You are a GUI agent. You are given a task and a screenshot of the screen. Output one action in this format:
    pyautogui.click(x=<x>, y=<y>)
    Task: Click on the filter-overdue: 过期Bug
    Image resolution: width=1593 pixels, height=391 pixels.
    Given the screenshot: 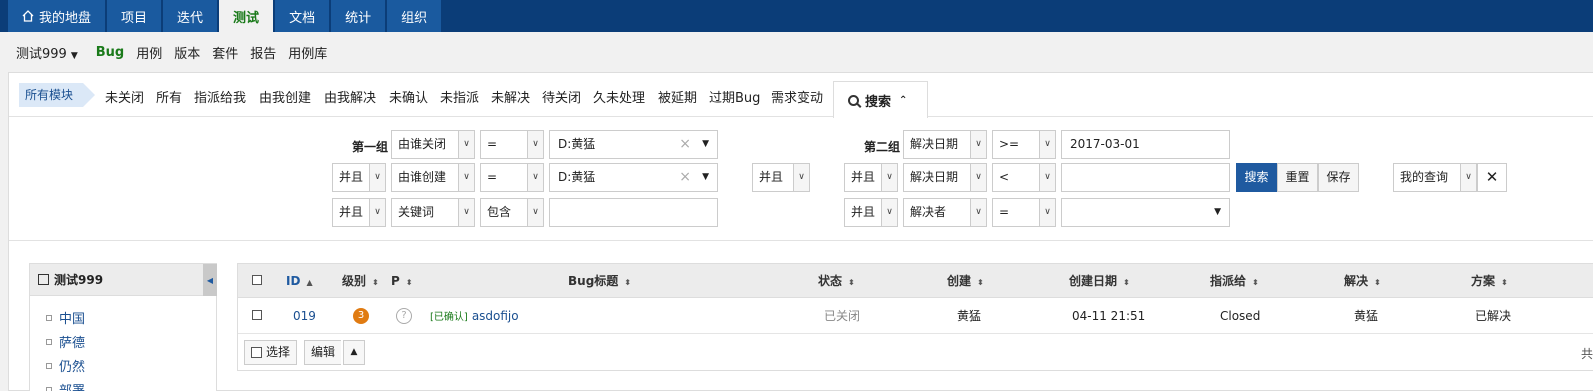 What is the action you would take?
    pyautogui.click(x=734, y=96)
    